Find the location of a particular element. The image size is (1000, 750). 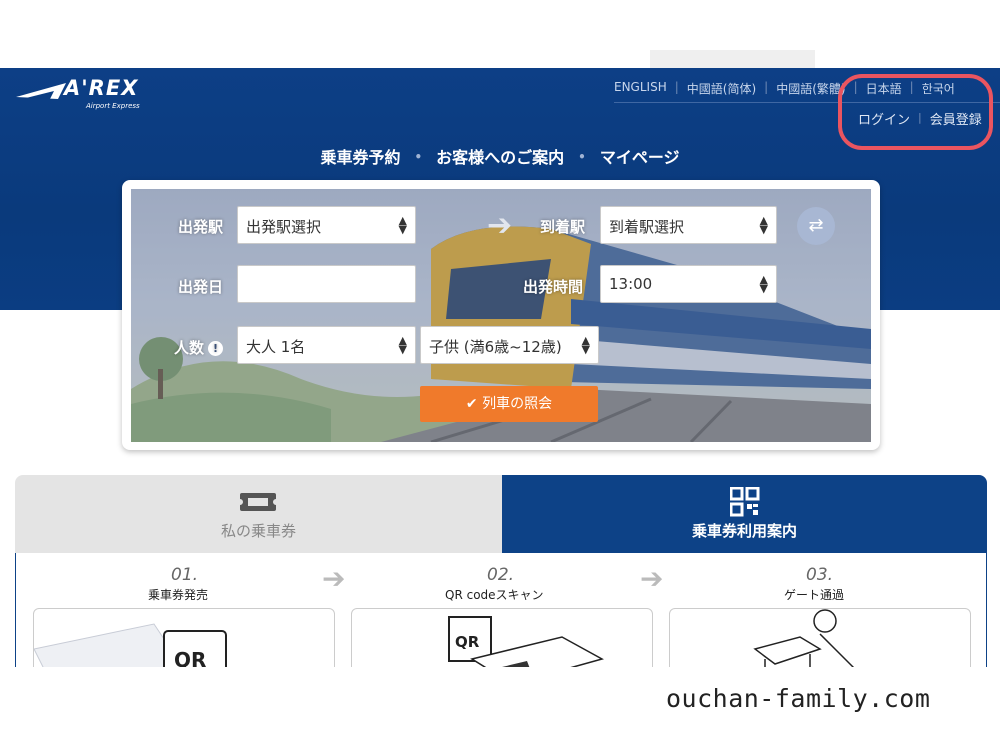

info-icon: ! is located at coordinates (216, 348).